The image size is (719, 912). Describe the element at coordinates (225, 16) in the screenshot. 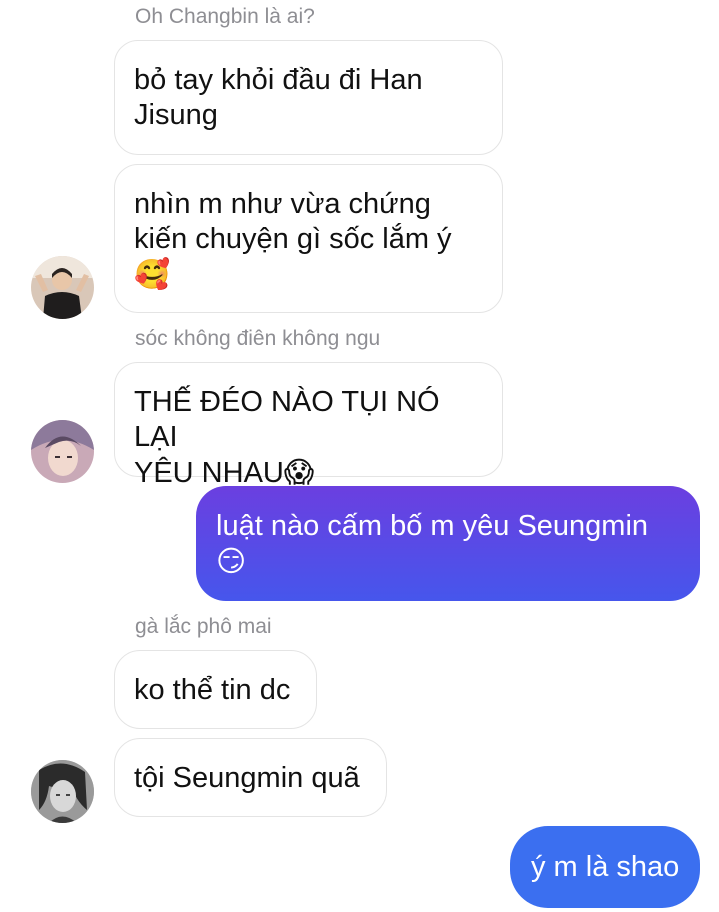

I see `sender-name: Oh Changbin là ai?` at that location.